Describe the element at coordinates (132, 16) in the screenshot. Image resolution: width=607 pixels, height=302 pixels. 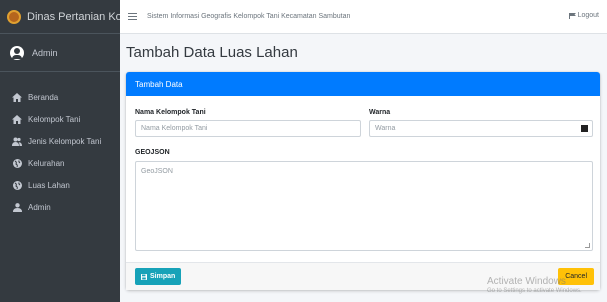
I see `menu-toggle-icon` at that location.